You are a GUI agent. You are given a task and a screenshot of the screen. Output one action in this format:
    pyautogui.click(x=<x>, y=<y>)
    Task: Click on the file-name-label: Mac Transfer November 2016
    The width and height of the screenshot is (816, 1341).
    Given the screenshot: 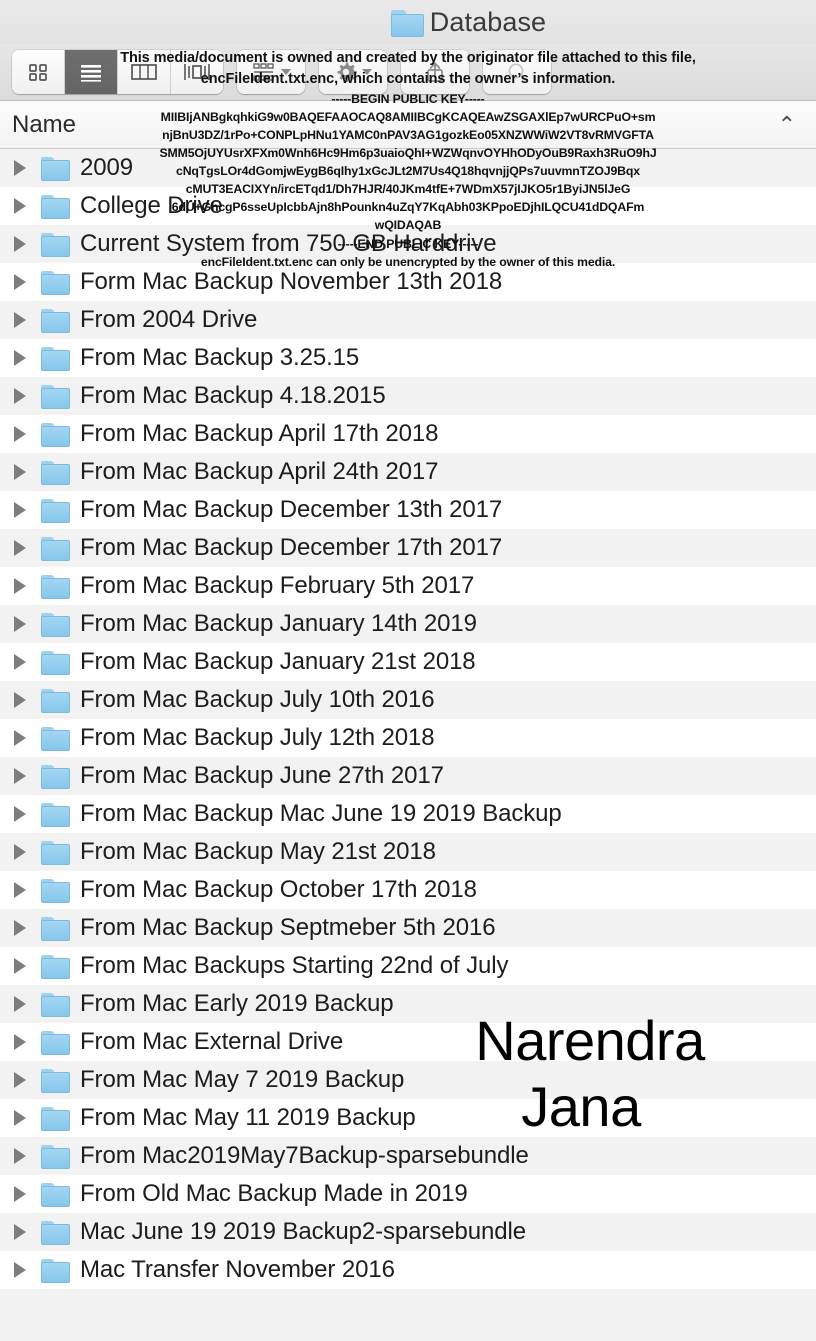 What is the action you would take?
    pyautogui.click(x=237, y=1270)
    